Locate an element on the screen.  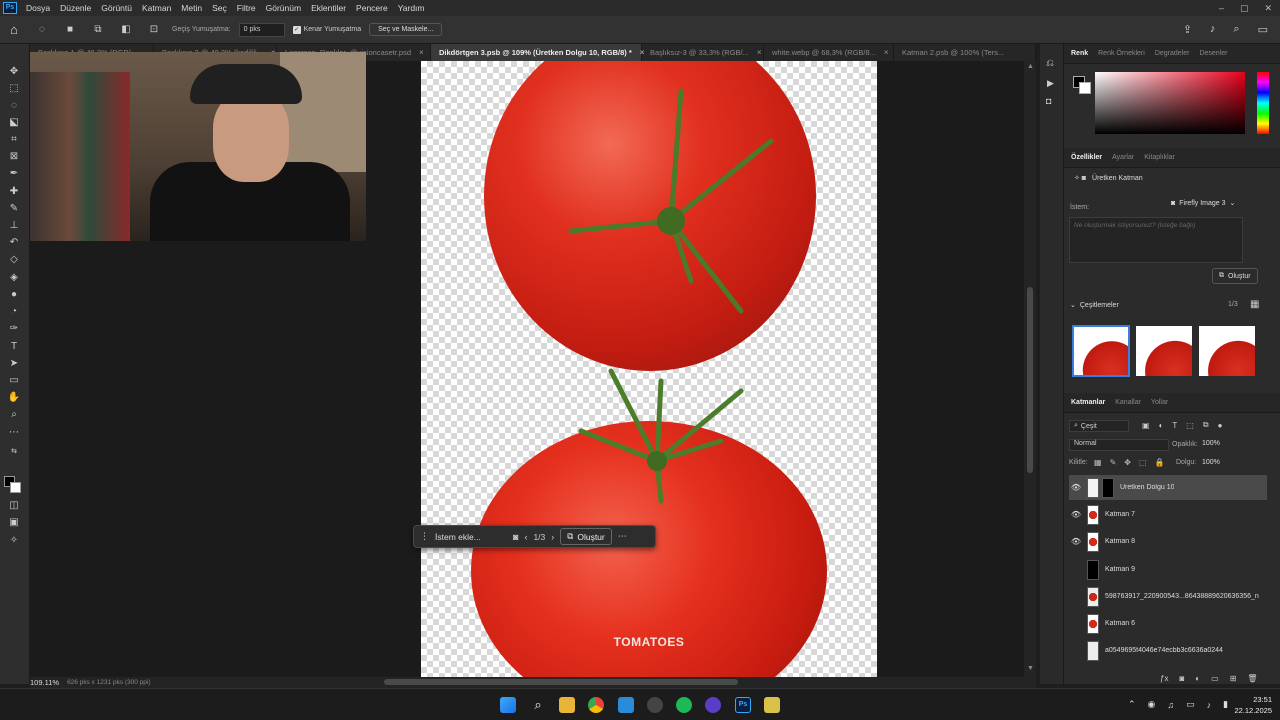
tab-libraries: Kitaplıklar is located at coordinates (1159, 157).